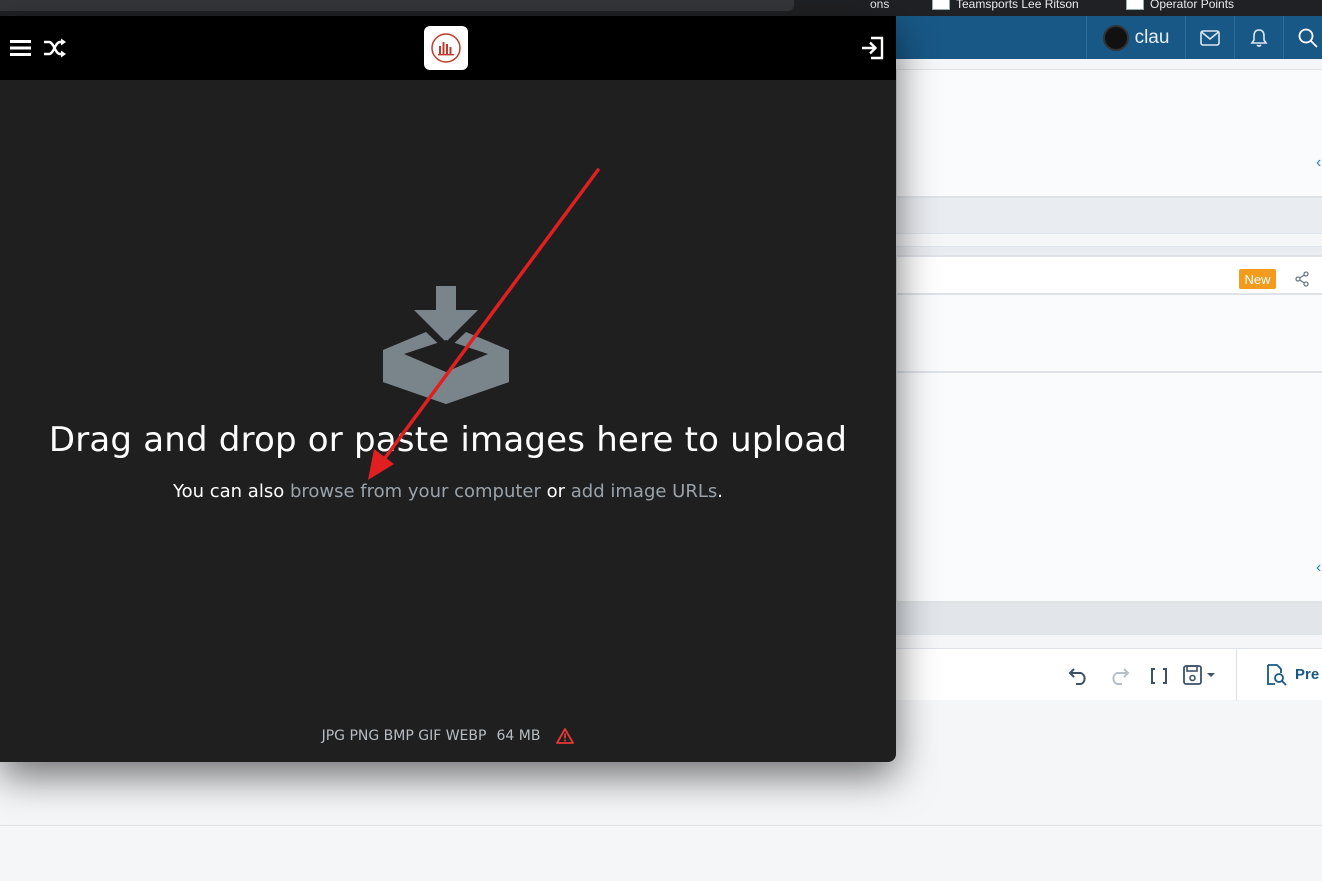 This screenshot has width=1322, height=881. Describe the element at coordinates (1302, 279) in the screenshot. I see `share-icon` at that location.